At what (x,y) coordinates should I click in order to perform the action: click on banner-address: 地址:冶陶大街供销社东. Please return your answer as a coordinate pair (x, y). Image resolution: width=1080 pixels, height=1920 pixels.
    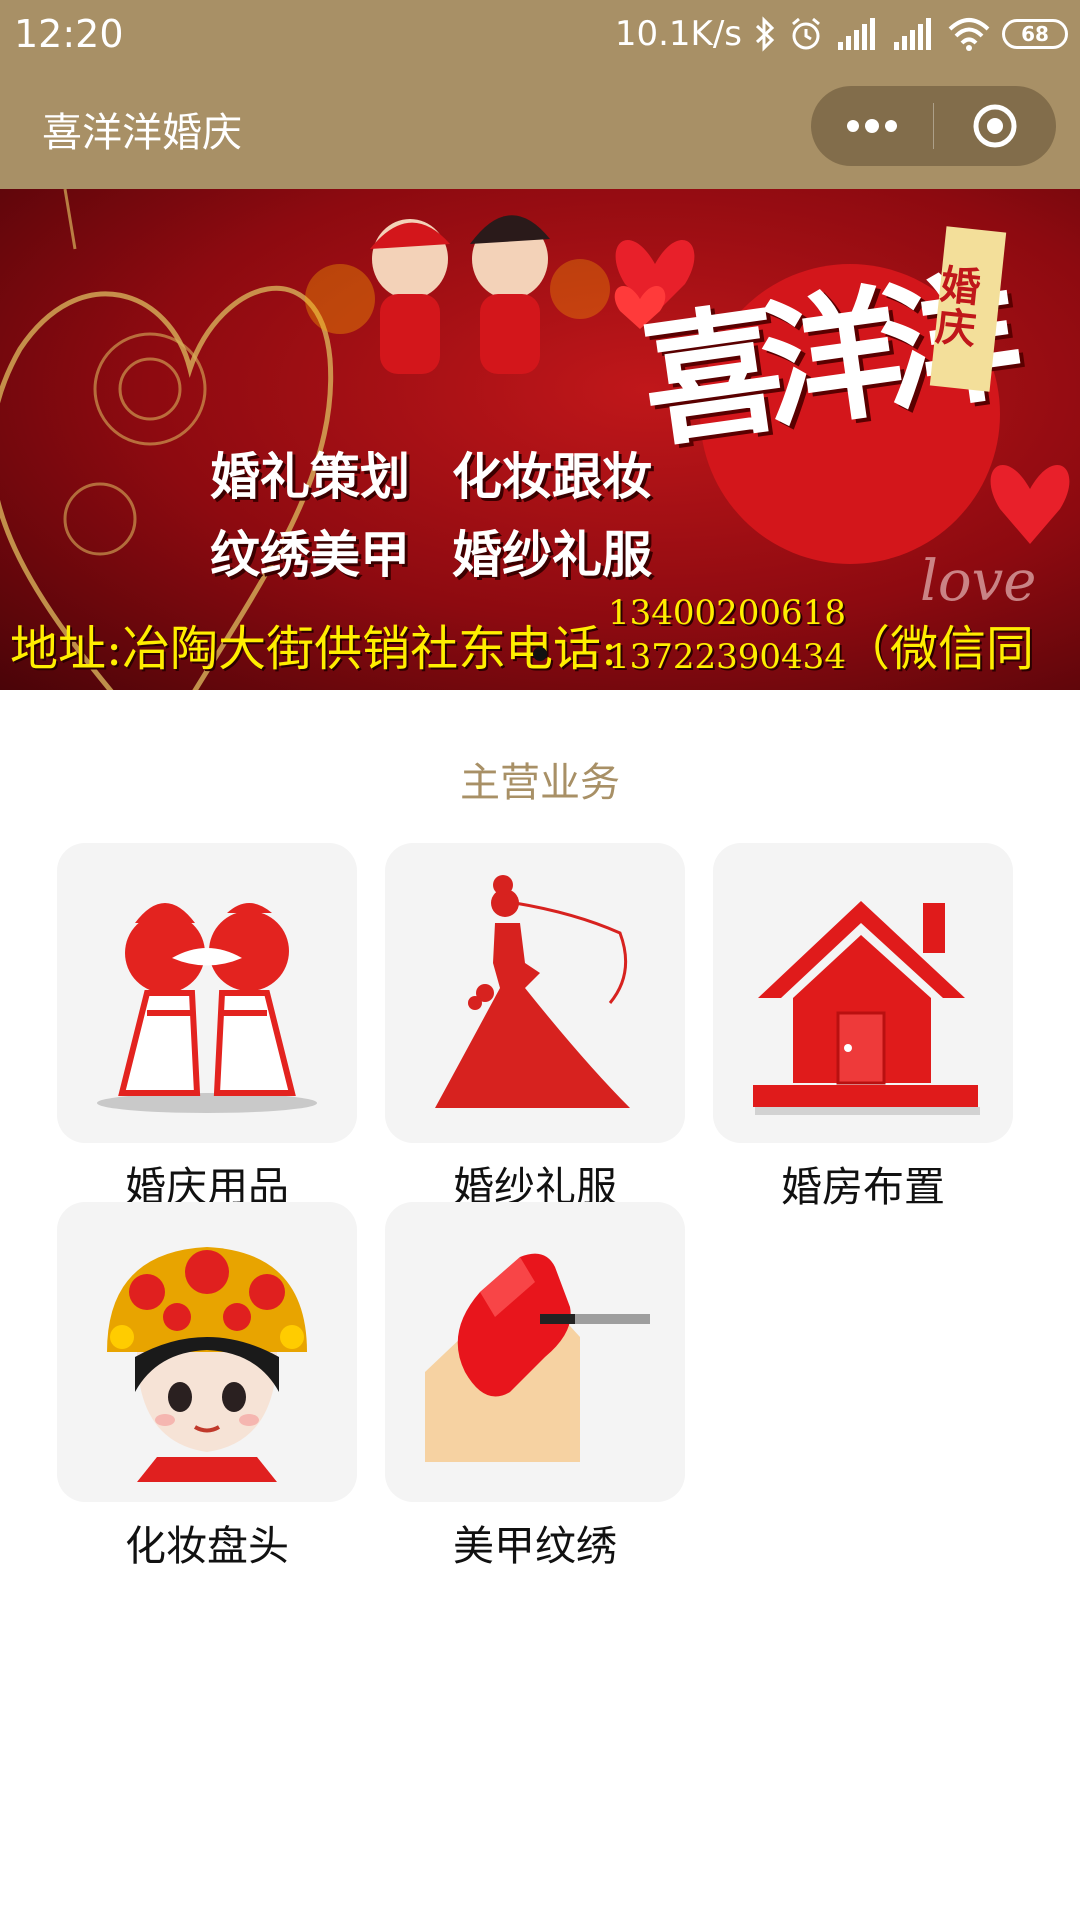
    Looking at the image, I should click on (258, 649).